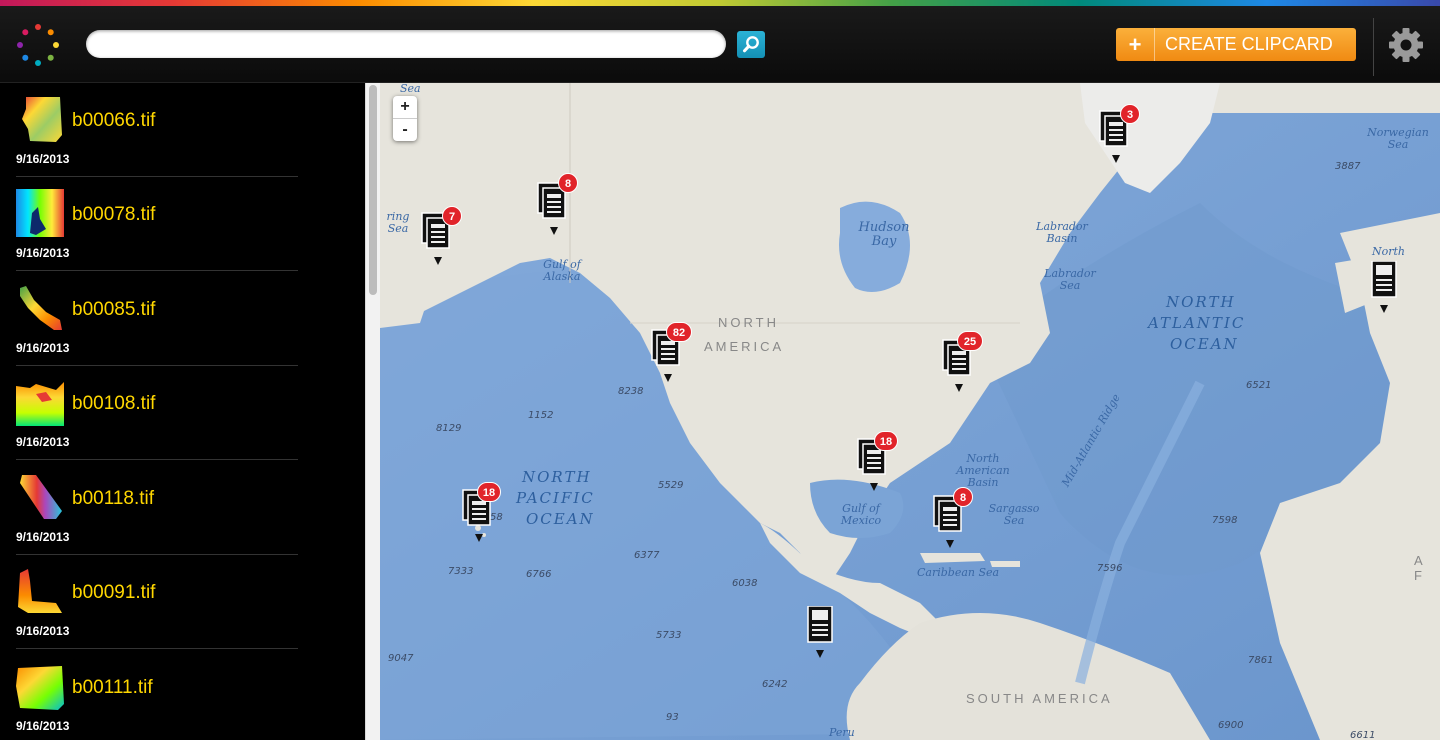 Image resolution: width=1440 pixels, height=740 pixels. What do you see at coordinates (112, 688) in the screenshot?
I see `file-name: b00111.tif` at bounding box center [112, 688].